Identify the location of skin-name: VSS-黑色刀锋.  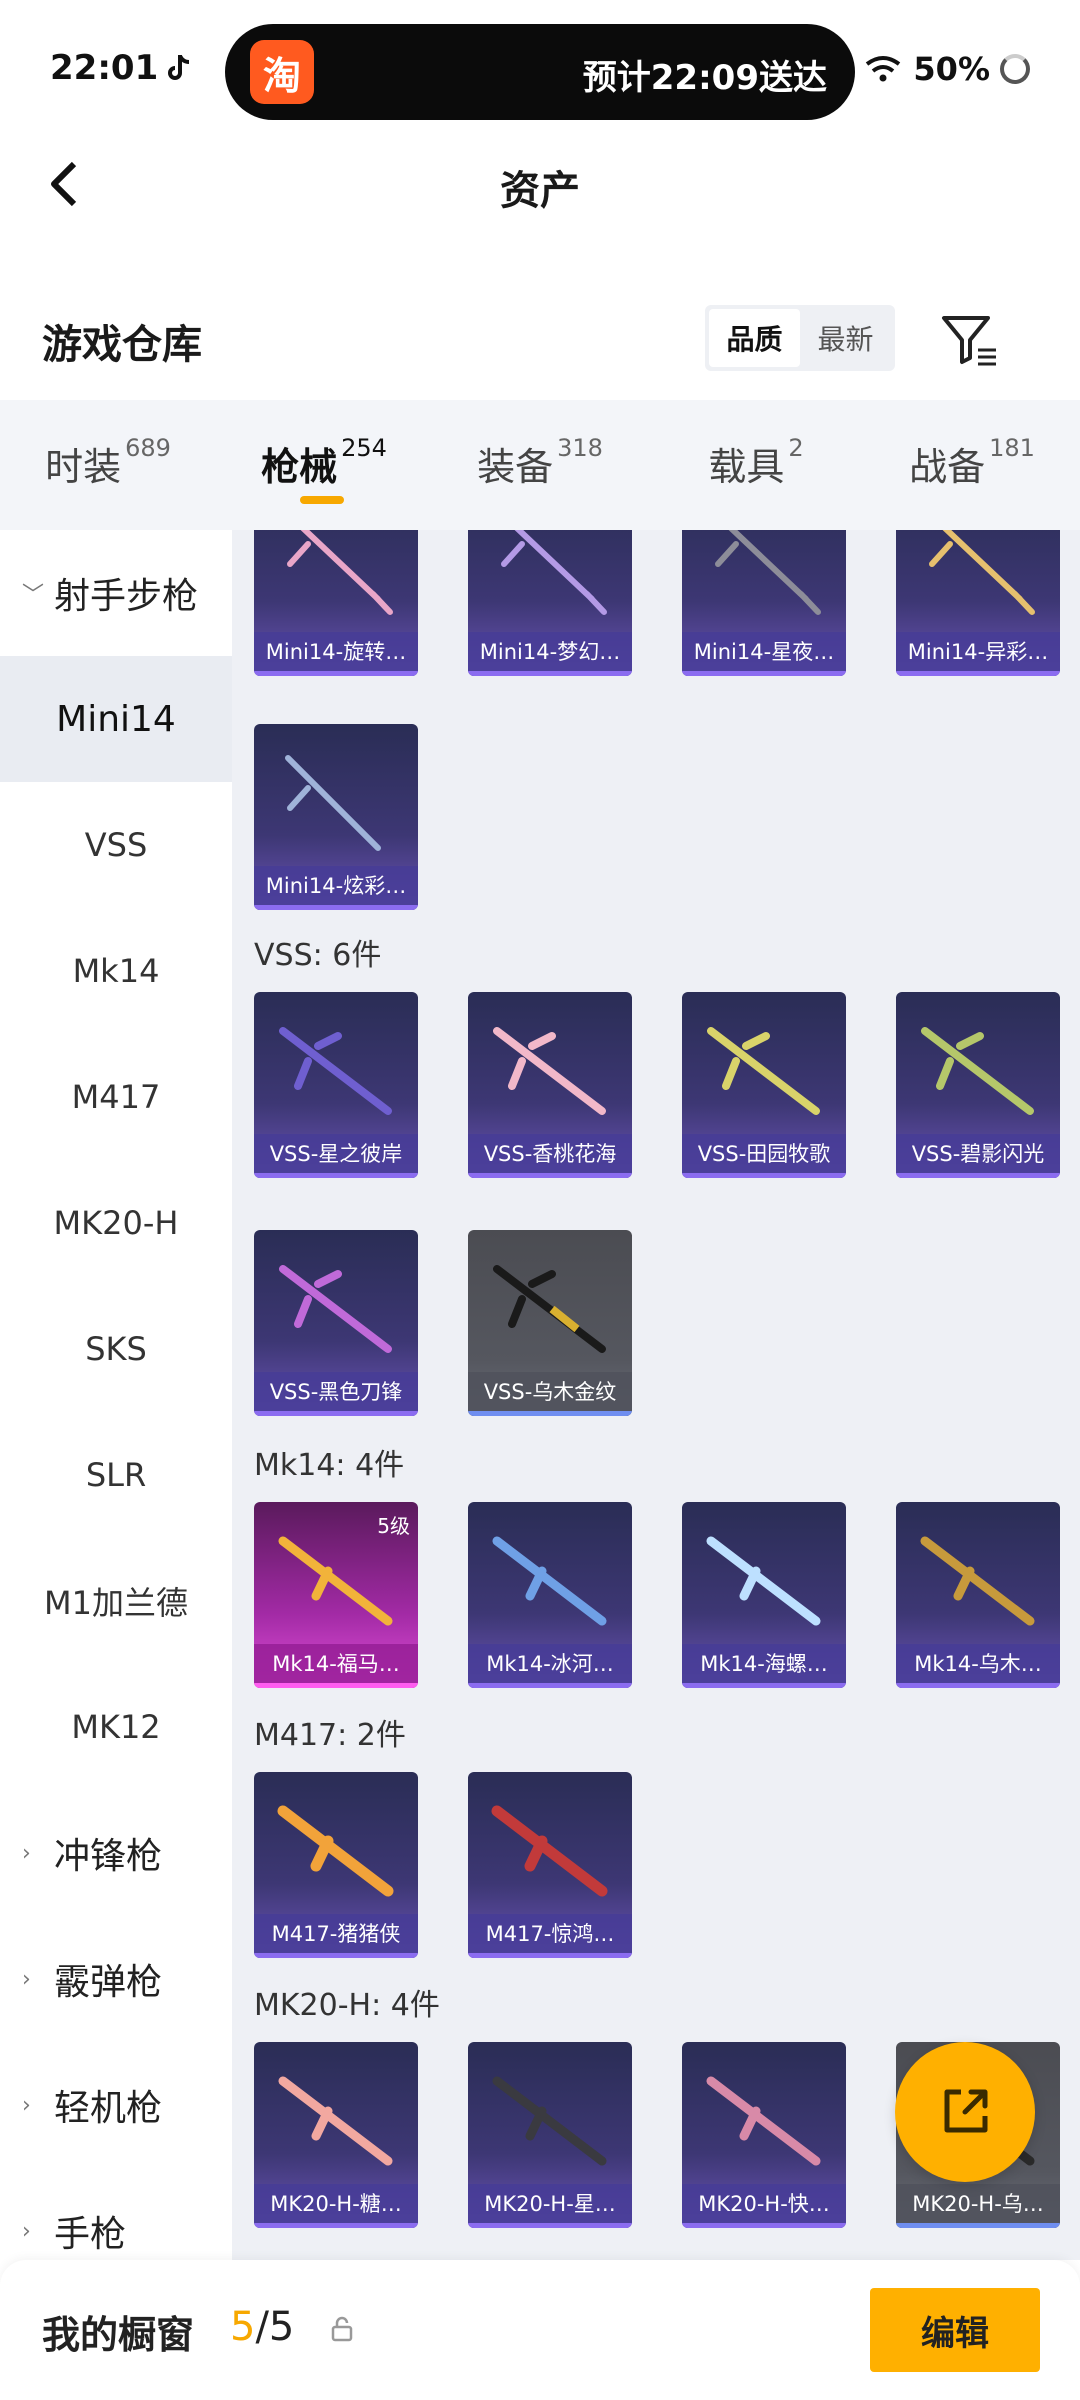
(336, 1394).